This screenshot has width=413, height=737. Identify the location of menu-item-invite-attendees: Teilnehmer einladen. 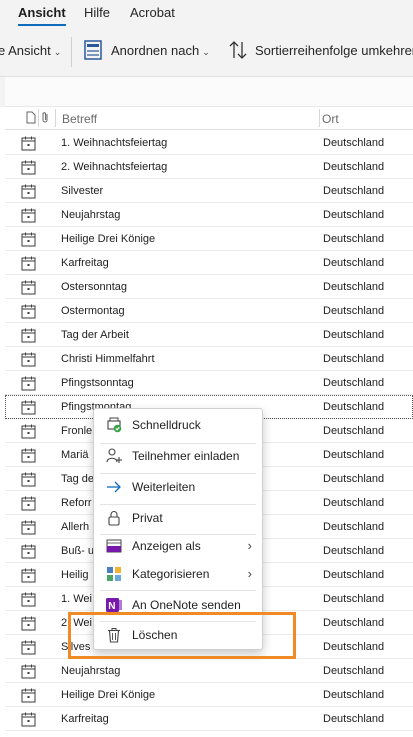
(178, 456).